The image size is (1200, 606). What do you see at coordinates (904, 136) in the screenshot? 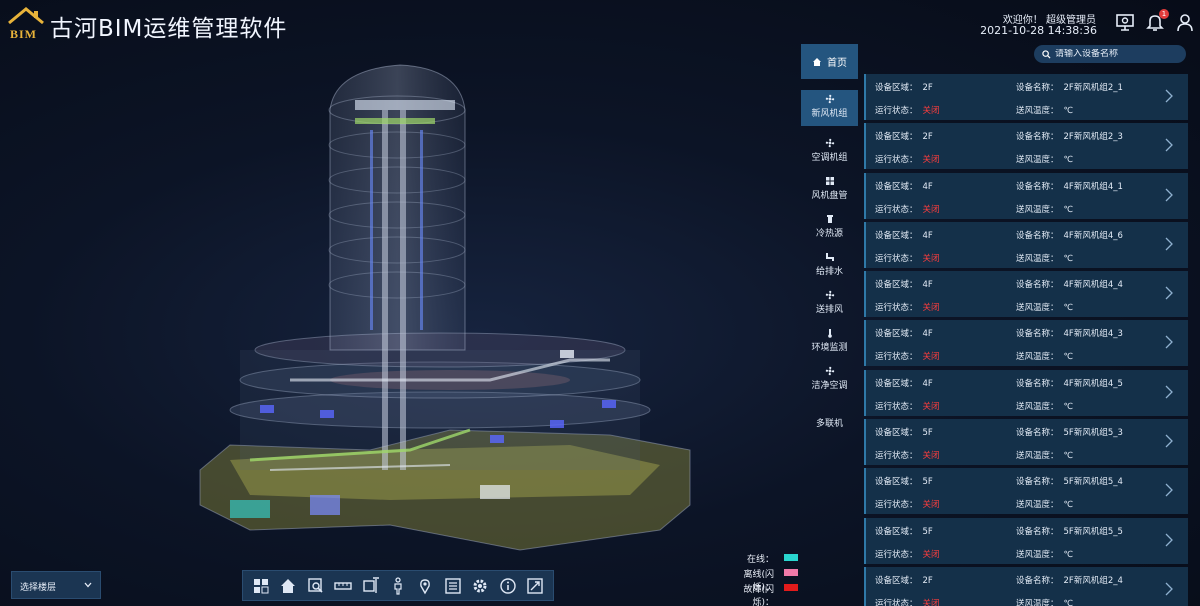
I see `device-area: 设备区域： 2F` at bounding box center [904, 136].